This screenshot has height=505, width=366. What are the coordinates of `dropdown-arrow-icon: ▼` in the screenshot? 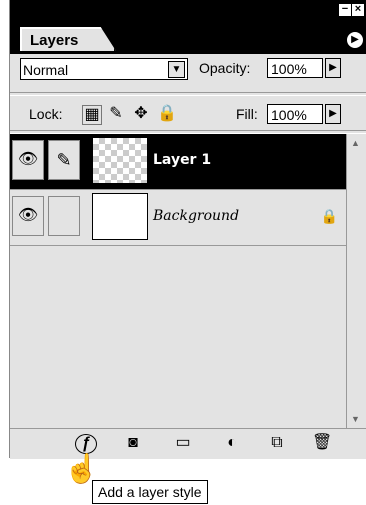 It's located at (176, 69).